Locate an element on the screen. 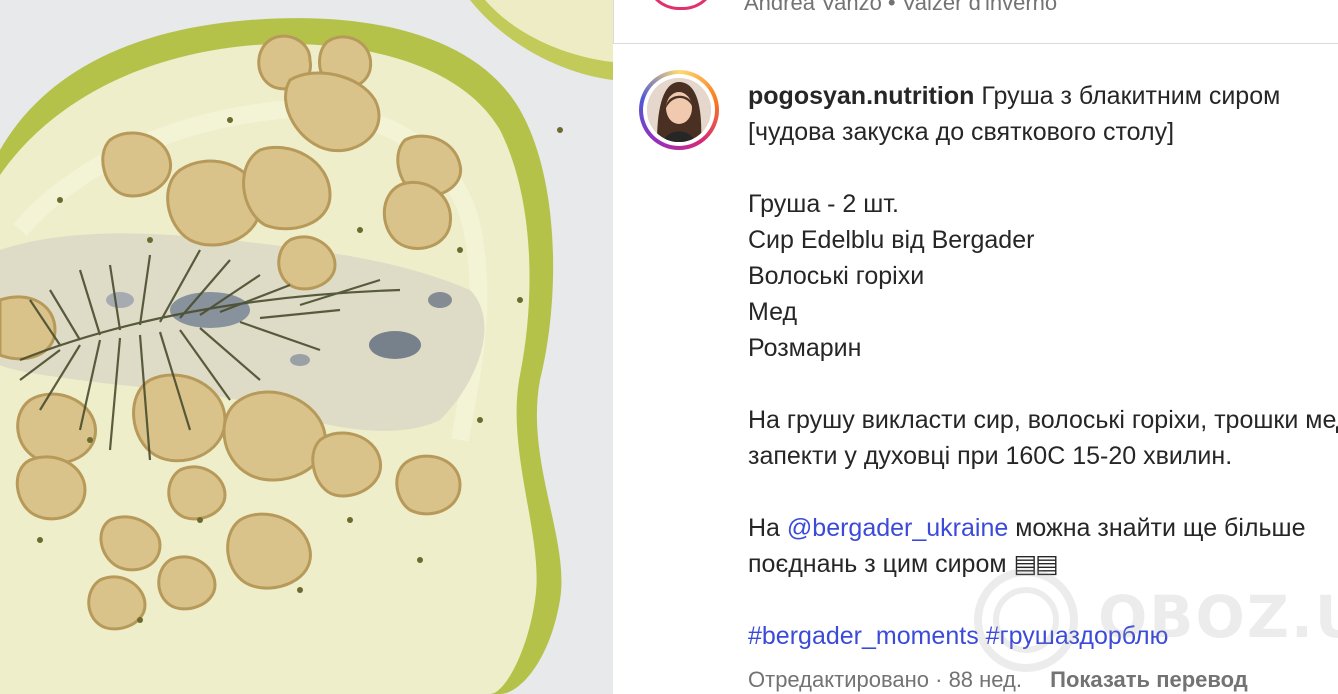 The height and width of the screenshot is (694, 1338). author-username-link: pogosyan.nutrition is located at coordinates (861, 96).